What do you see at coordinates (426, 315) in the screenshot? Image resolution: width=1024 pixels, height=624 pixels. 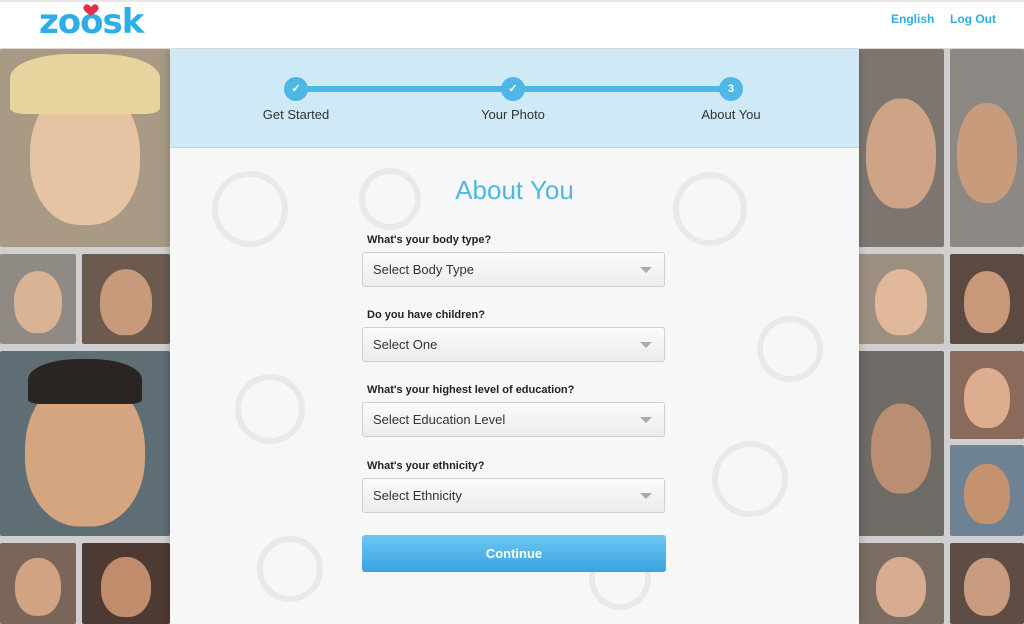 I see `children-label: Do you have children?` at bounding box center [426, 315].